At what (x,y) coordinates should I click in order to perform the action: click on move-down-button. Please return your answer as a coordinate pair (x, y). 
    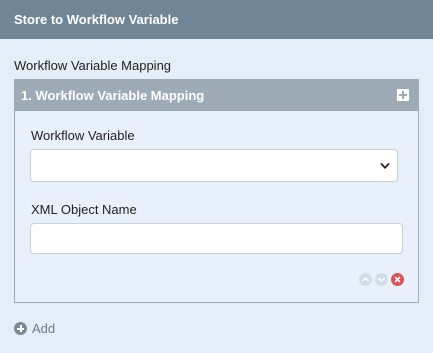
    Looking at the image, I should click on (381, 279).